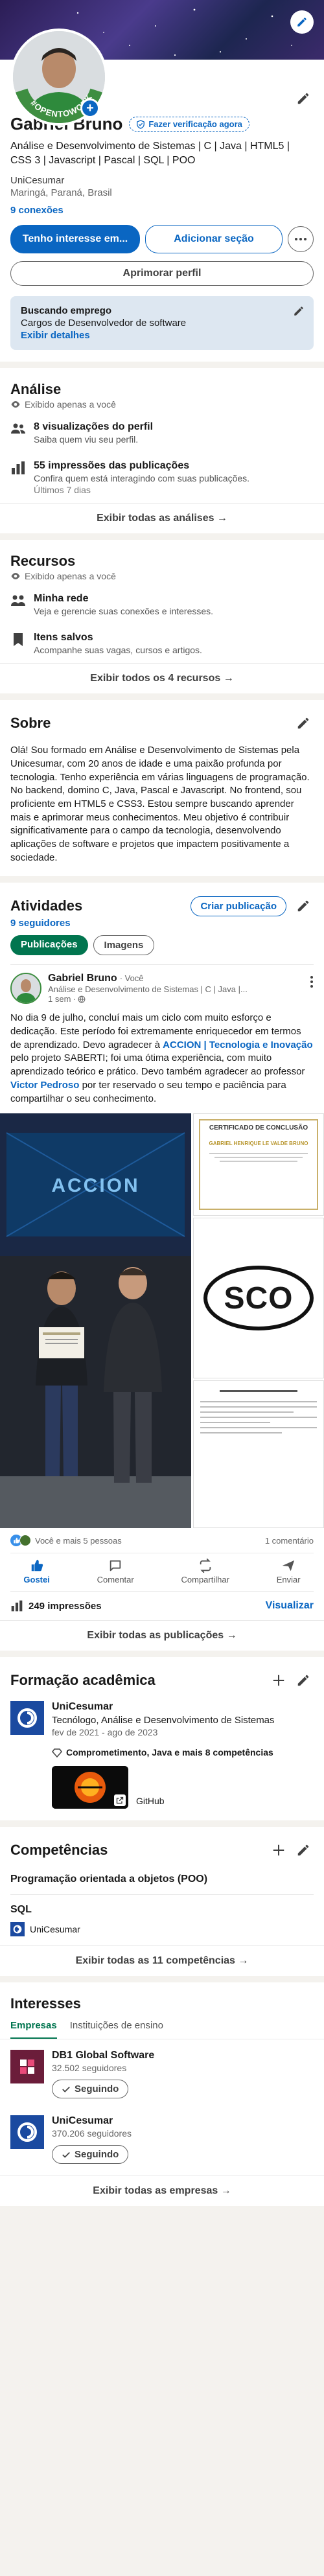 This screenshot has width=324, height=2576. What do you see at coordinates (205, 1572) in the screenshot?
I see `share-button: Compartilhar` at bounding box center [205, 1572].